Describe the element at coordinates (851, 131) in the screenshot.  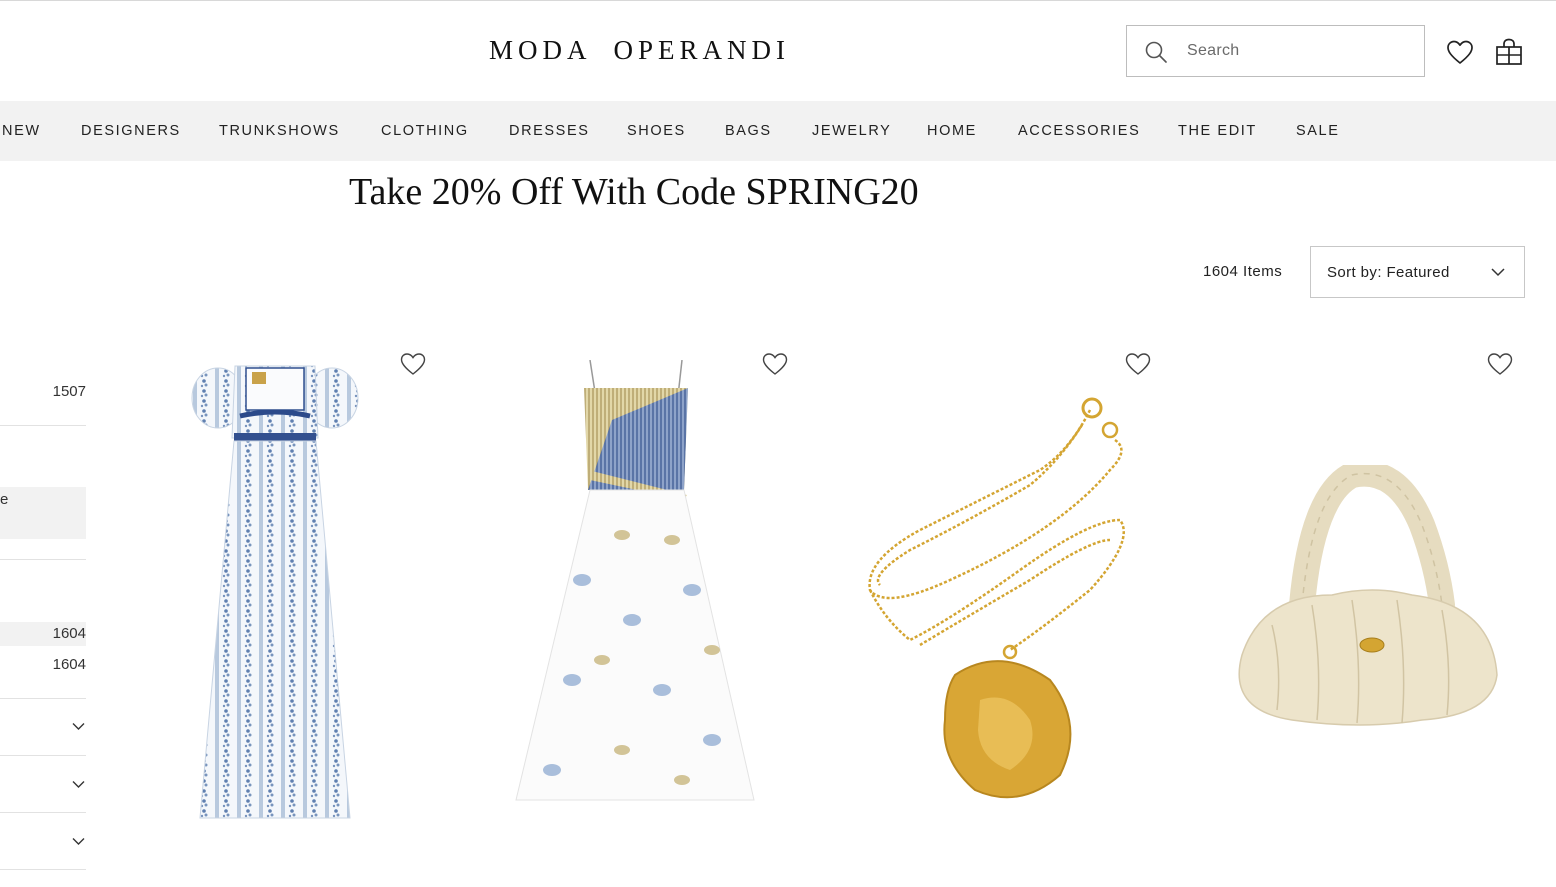
I see `nav-item-jewelry: JEWELRY` at that location.